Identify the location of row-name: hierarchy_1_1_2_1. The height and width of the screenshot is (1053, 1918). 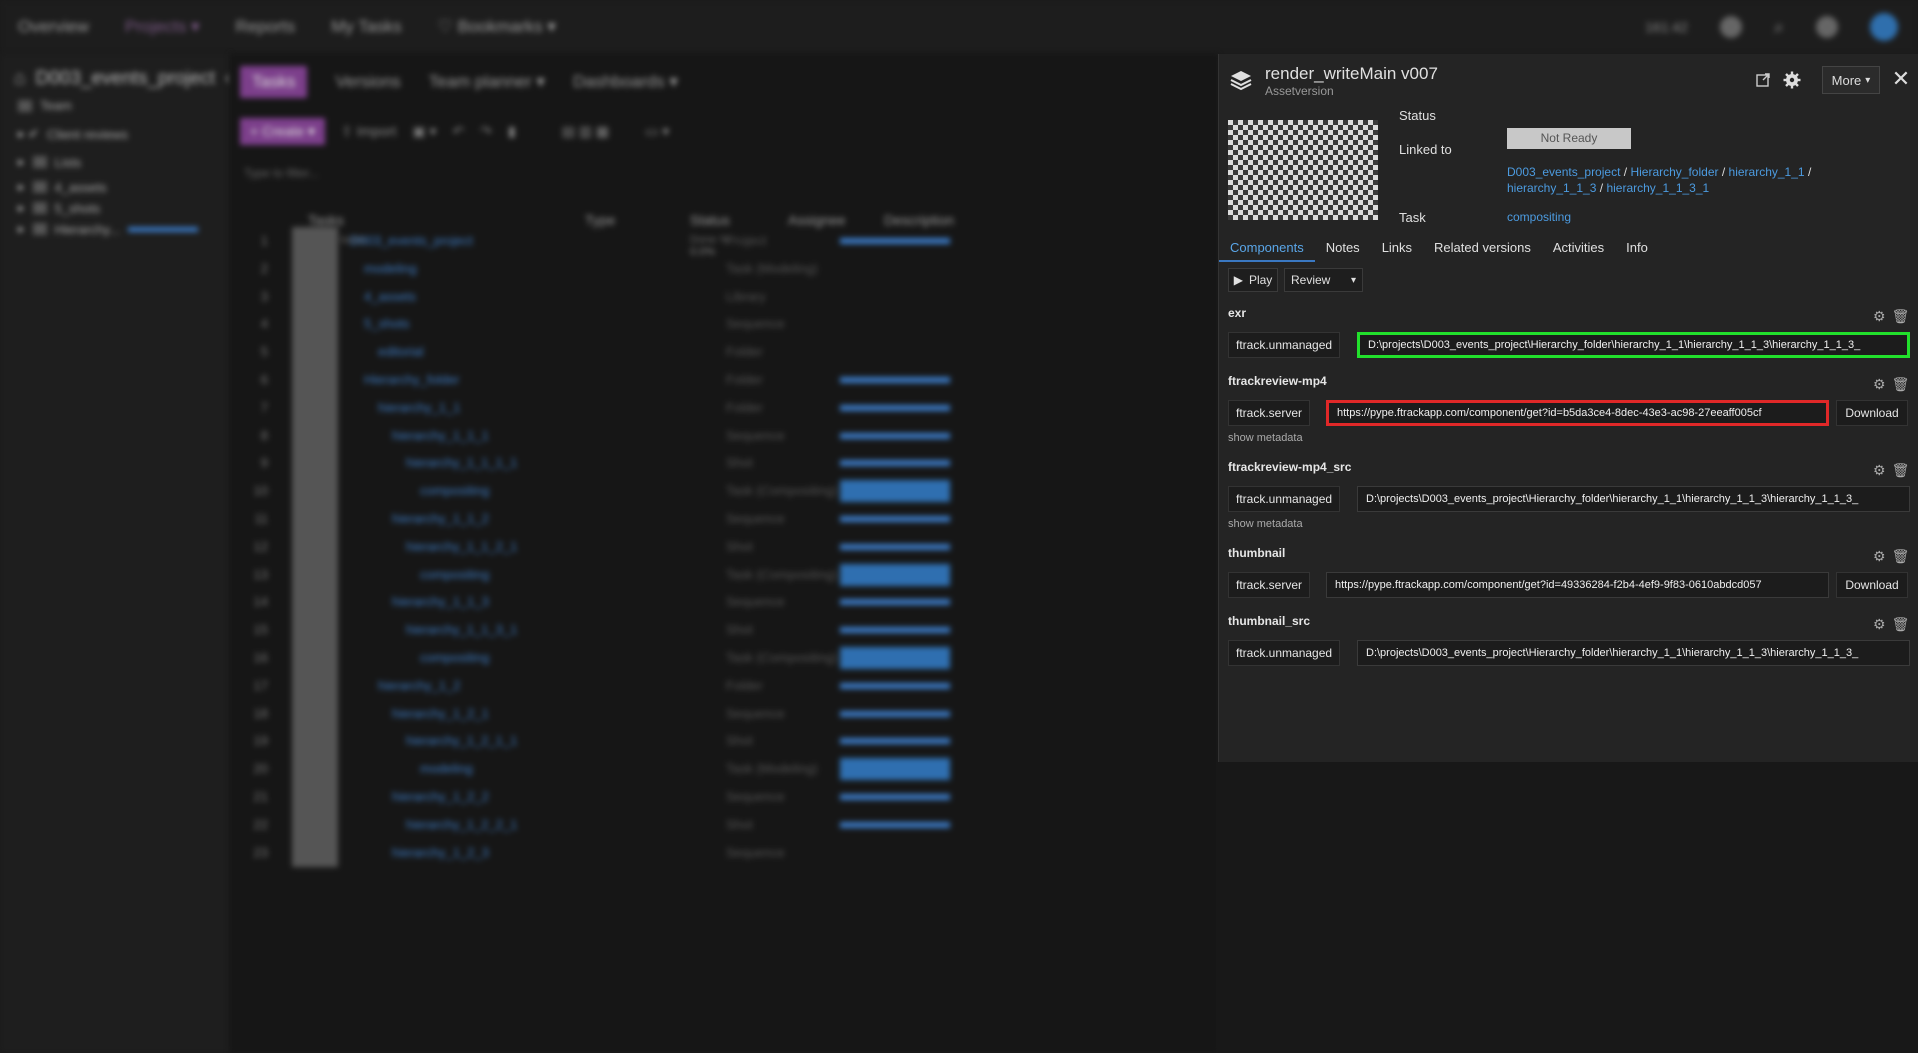
(461, 546).